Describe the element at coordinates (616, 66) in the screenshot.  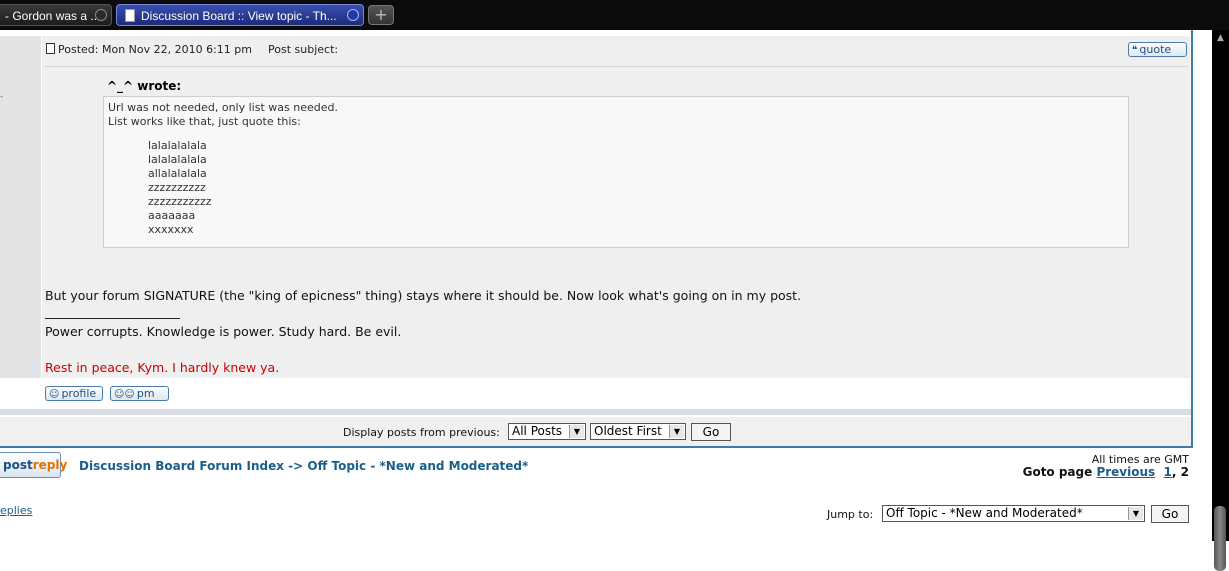
I see `header-divider` at that location.